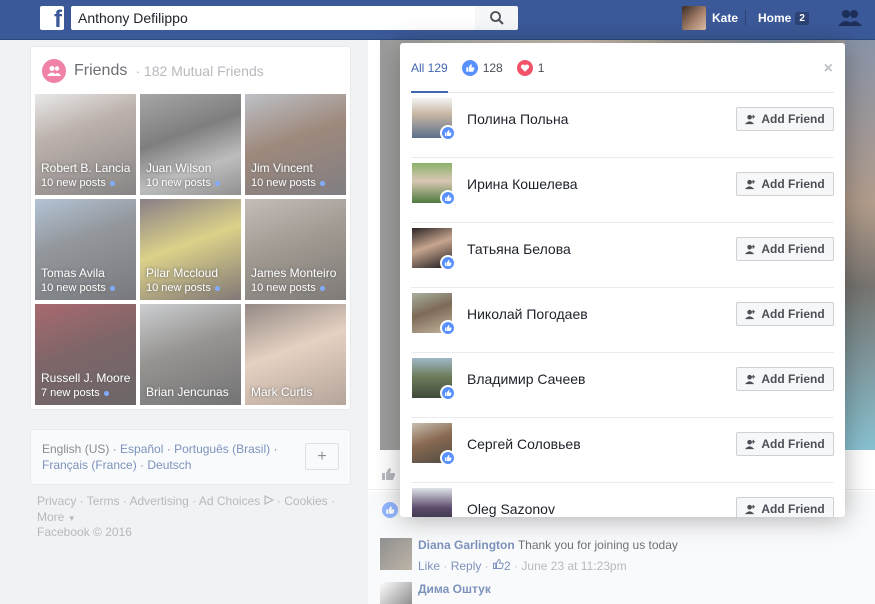 The image size is (875, 604). Describe the element at coordinates (492, 67) in the screenshot. I see `tab-like-count: 128` at that location.